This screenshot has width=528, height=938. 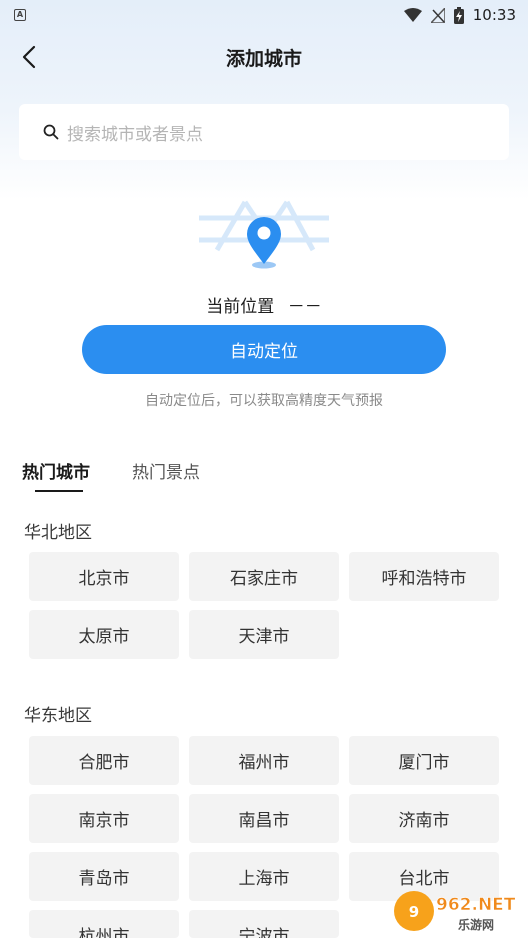 What do you see at coordinates (424, 760) in the screenshot?
I see `city-button: 厦门市` at bounding box center [424, 760].